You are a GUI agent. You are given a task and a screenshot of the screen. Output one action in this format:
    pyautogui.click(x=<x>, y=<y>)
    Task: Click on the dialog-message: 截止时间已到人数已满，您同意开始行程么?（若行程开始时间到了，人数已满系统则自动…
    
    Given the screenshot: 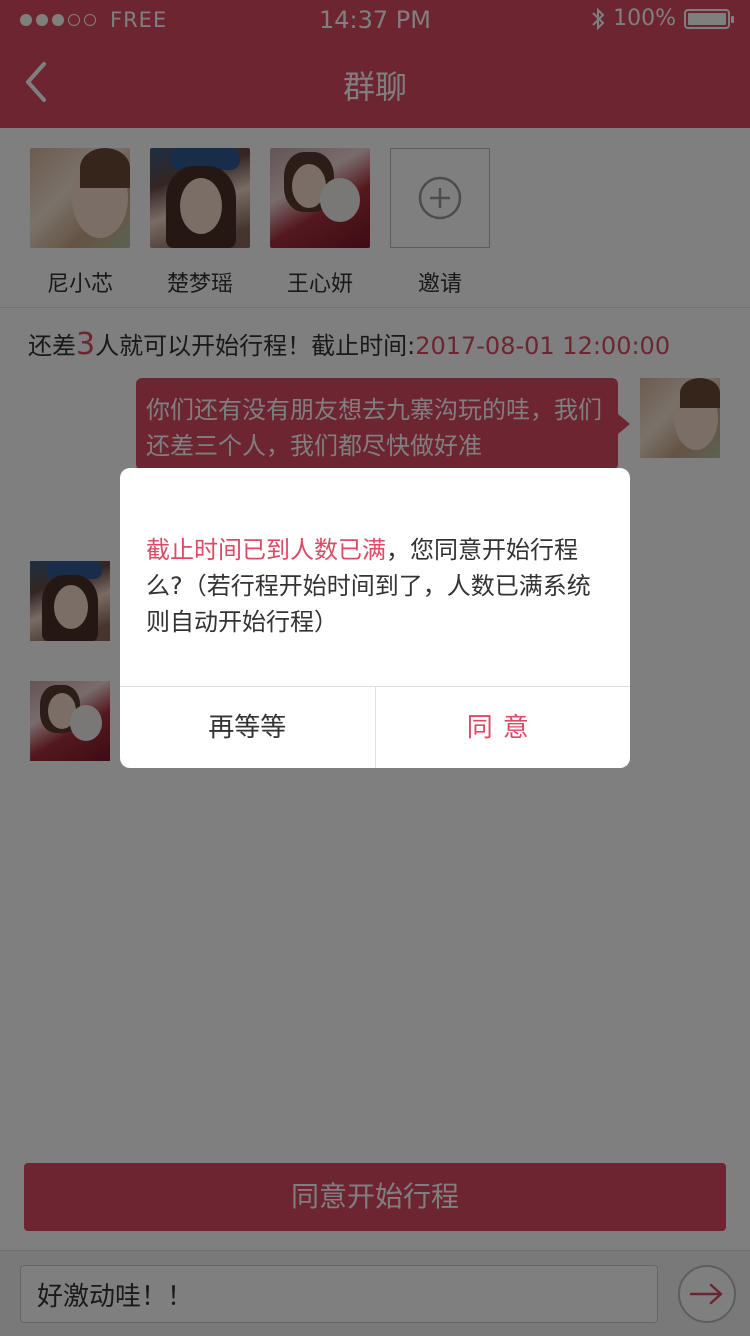 What is the action you would take?
    pyautogui.click(x=377, y=586)
    